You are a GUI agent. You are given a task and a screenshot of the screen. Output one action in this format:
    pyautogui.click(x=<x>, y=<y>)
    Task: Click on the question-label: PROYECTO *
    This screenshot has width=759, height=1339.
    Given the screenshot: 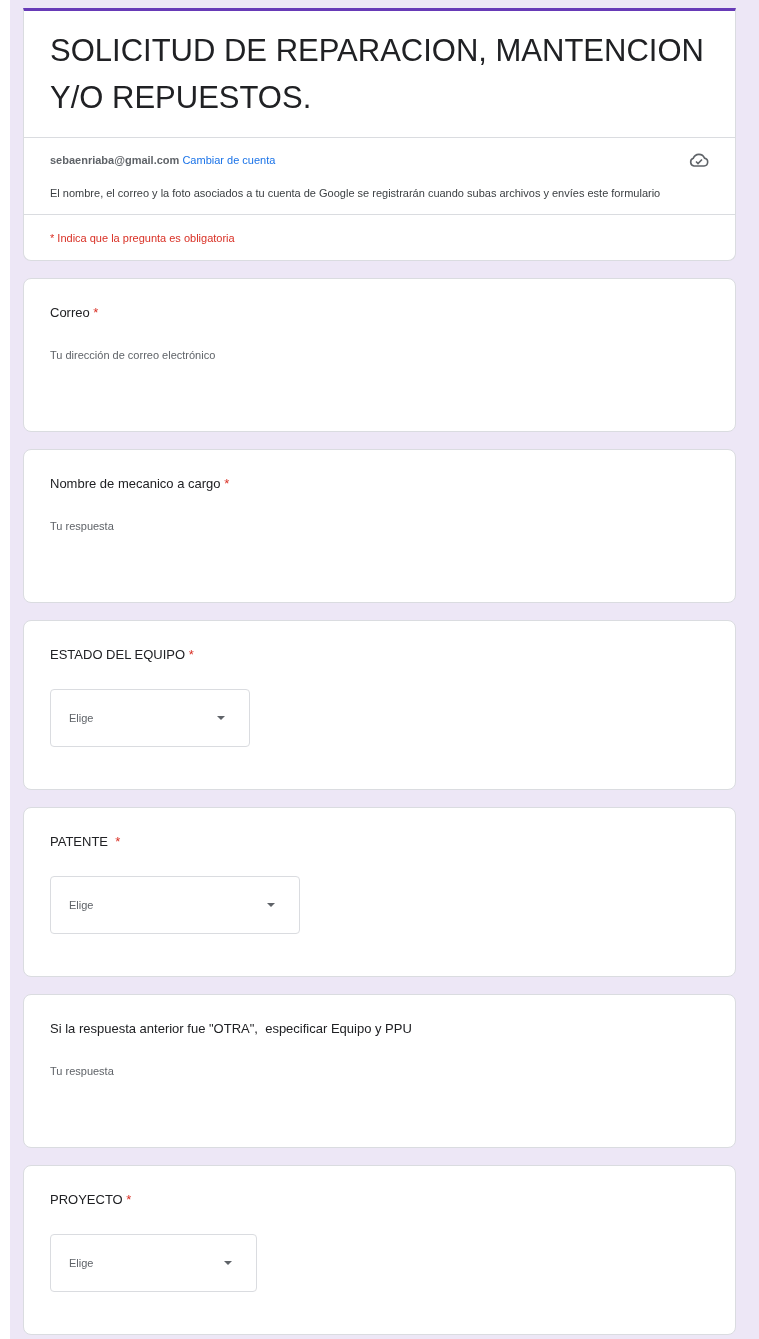 What is the action you would take?
    pyautogui.click(x=91, y=1199)
    